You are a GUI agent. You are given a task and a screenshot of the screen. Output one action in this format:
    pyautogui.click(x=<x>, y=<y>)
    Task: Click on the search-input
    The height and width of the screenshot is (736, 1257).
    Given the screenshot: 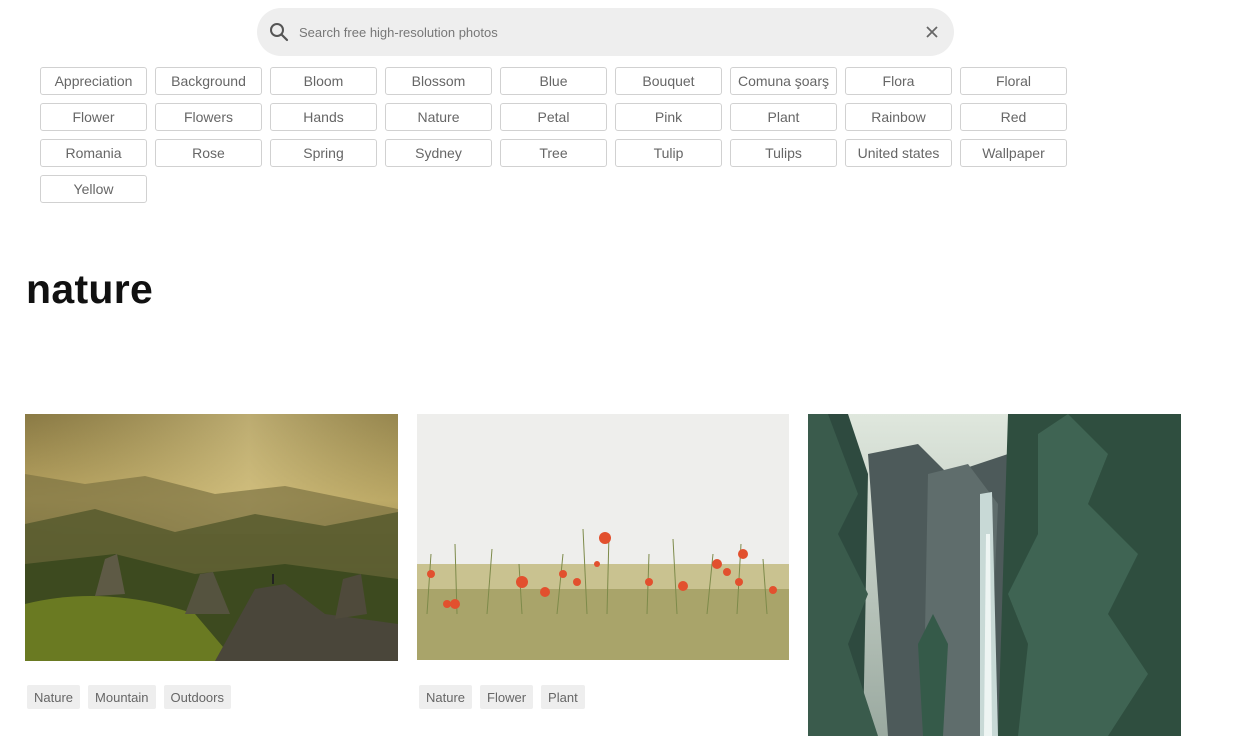 What is the action you would take?
    pyautogui.click(x=599, y=32)
    